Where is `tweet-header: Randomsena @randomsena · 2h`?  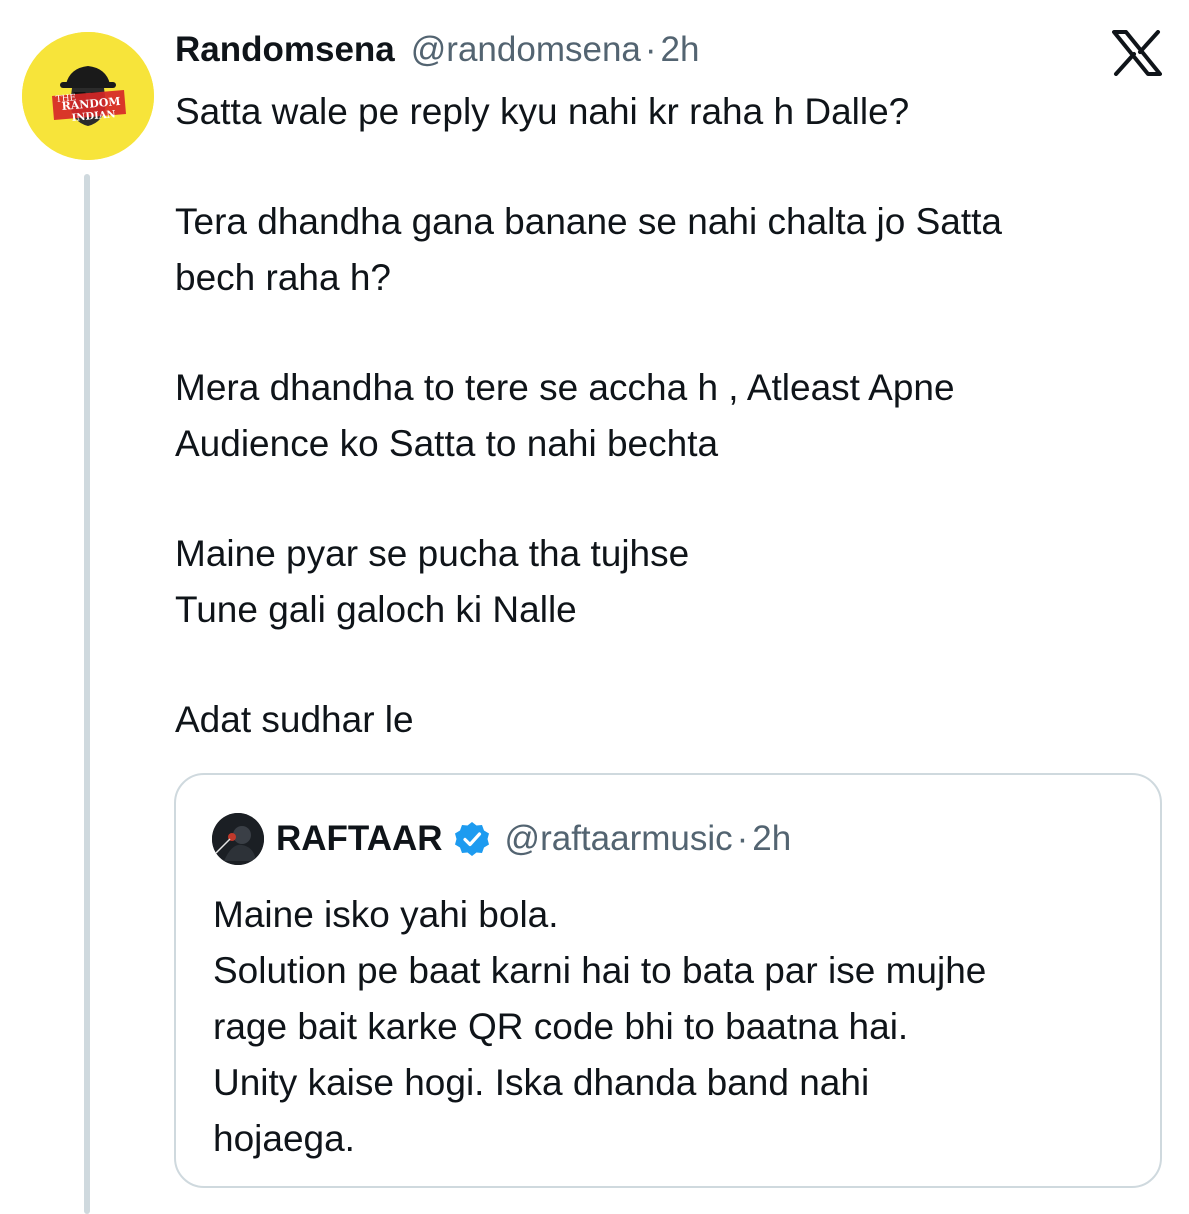
tweet-header: Randomsena @randomsena · 2h is located at coordinates (437, 55).